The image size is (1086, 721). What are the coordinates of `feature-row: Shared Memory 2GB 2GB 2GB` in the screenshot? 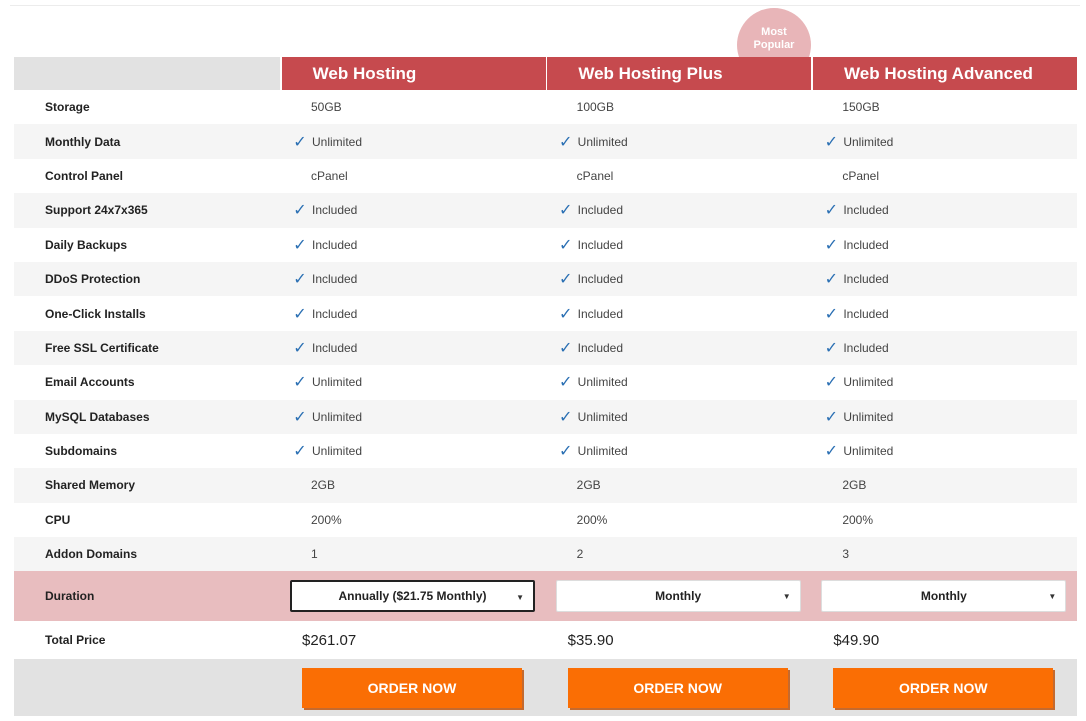 It's located at (545, 485).